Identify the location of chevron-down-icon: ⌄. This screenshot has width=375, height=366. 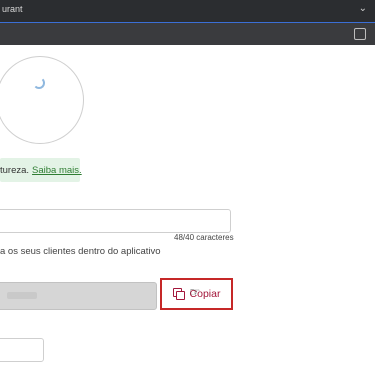
(363, 9).